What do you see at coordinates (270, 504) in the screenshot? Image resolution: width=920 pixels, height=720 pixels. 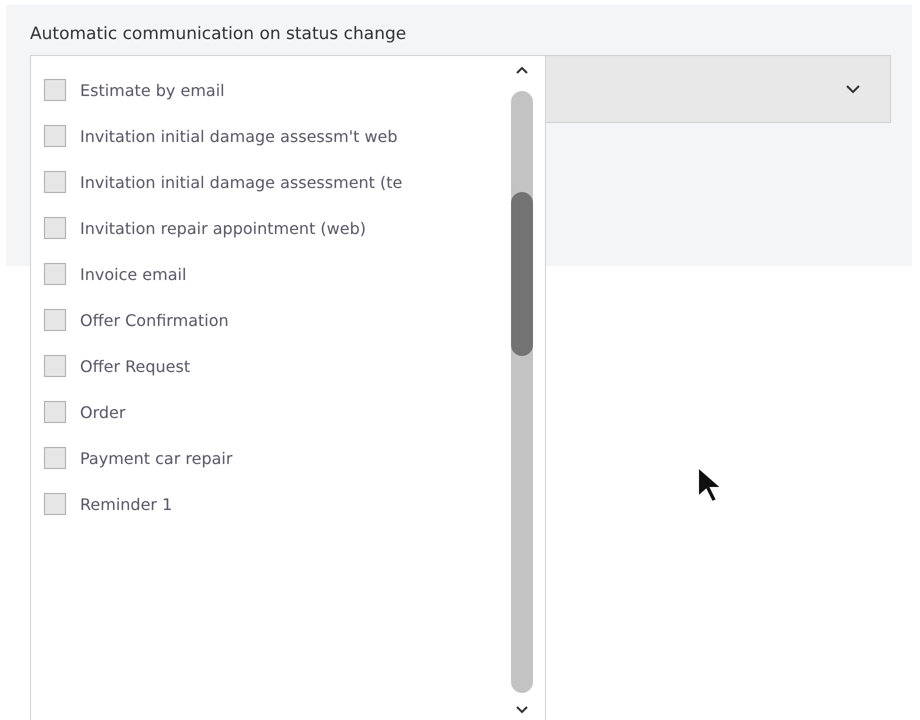 I see `option-label: Reminder 1` at bounding box center [270, 504].